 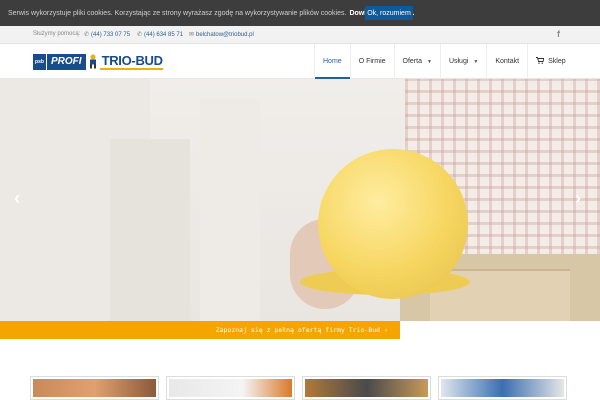 I want to click on nav-sklep: Sklep, so click(x=550, y=61).